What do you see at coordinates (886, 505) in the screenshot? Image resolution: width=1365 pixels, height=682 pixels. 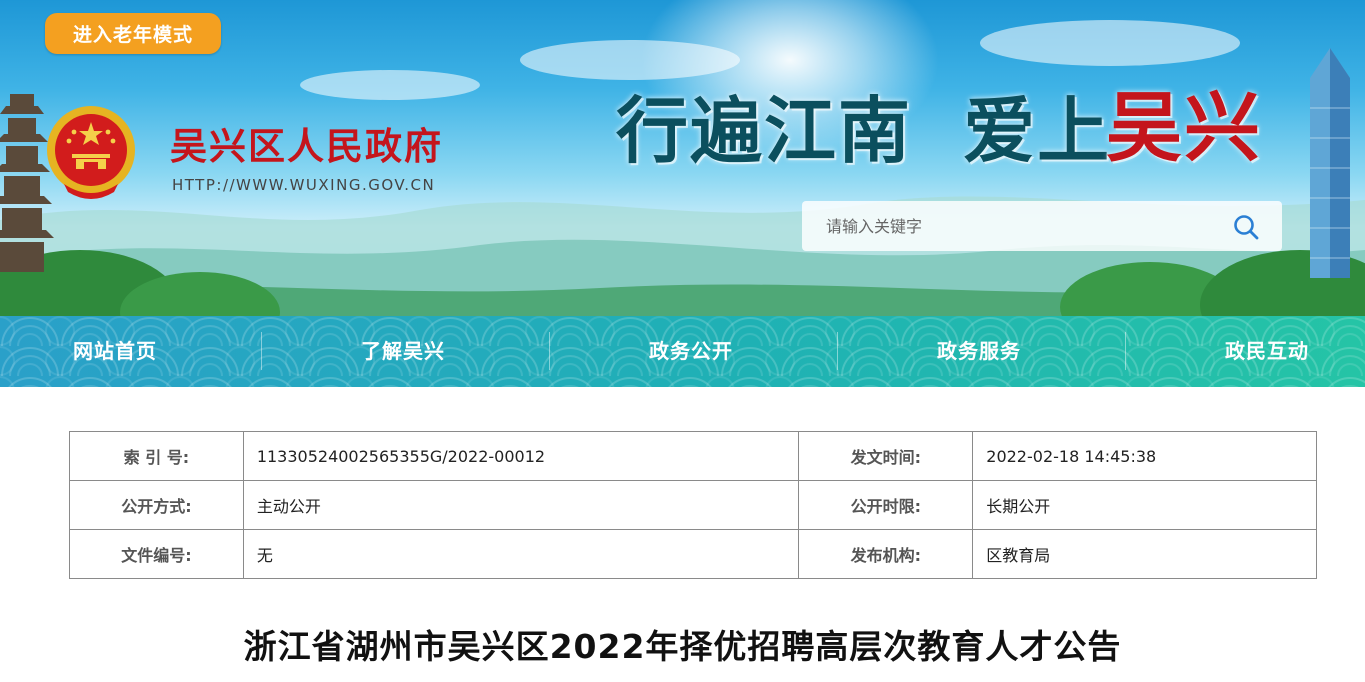 I see `disclosure-period-label: 公开时限:` at bounding box center [886, 505].